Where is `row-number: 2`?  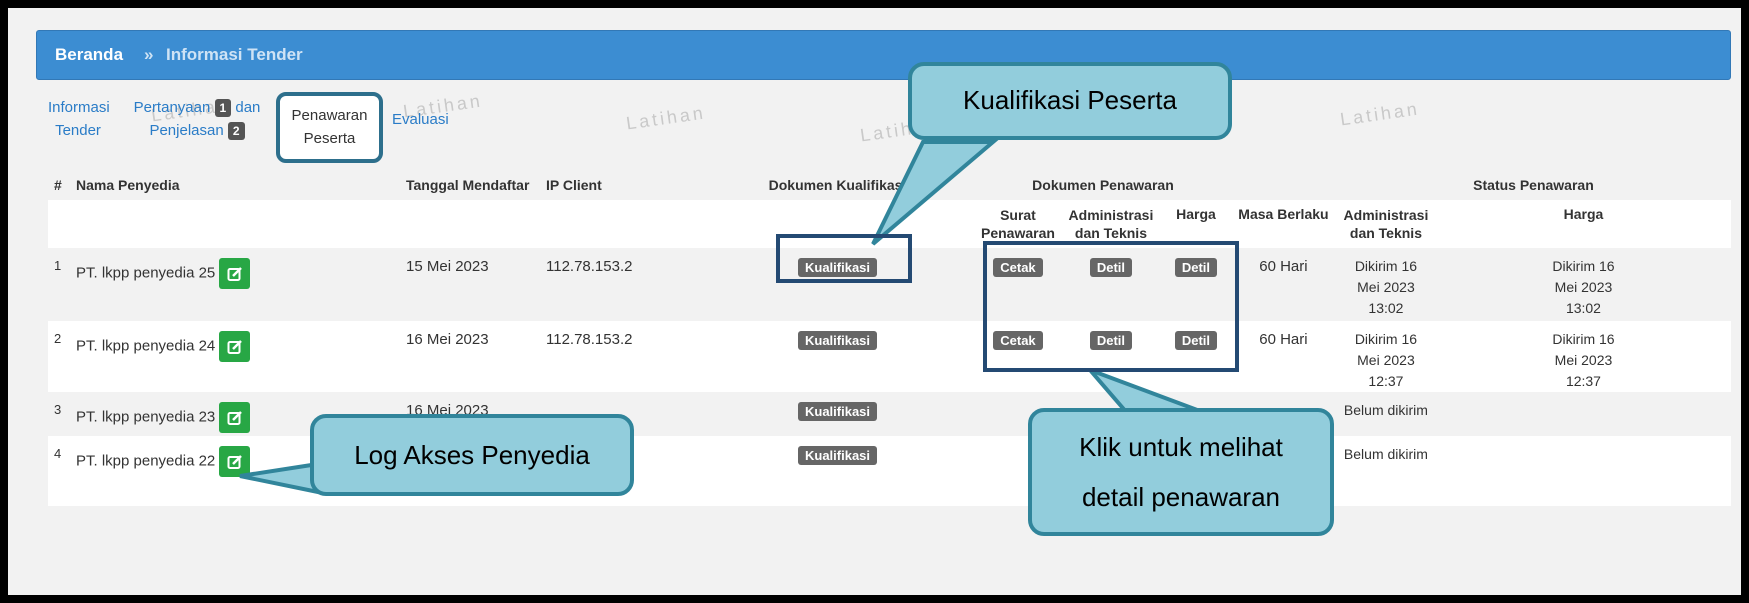 row-number: 2 is located at coordinates (58, 338).